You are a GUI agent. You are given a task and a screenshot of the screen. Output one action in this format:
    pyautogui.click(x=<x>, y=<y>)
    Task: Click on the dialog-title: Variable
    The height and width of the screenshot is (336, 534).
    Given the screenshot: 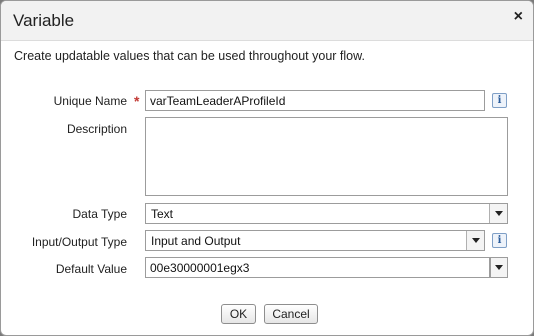 What is the action you would take?
    pyautogui.click(x=44, y=20)
    